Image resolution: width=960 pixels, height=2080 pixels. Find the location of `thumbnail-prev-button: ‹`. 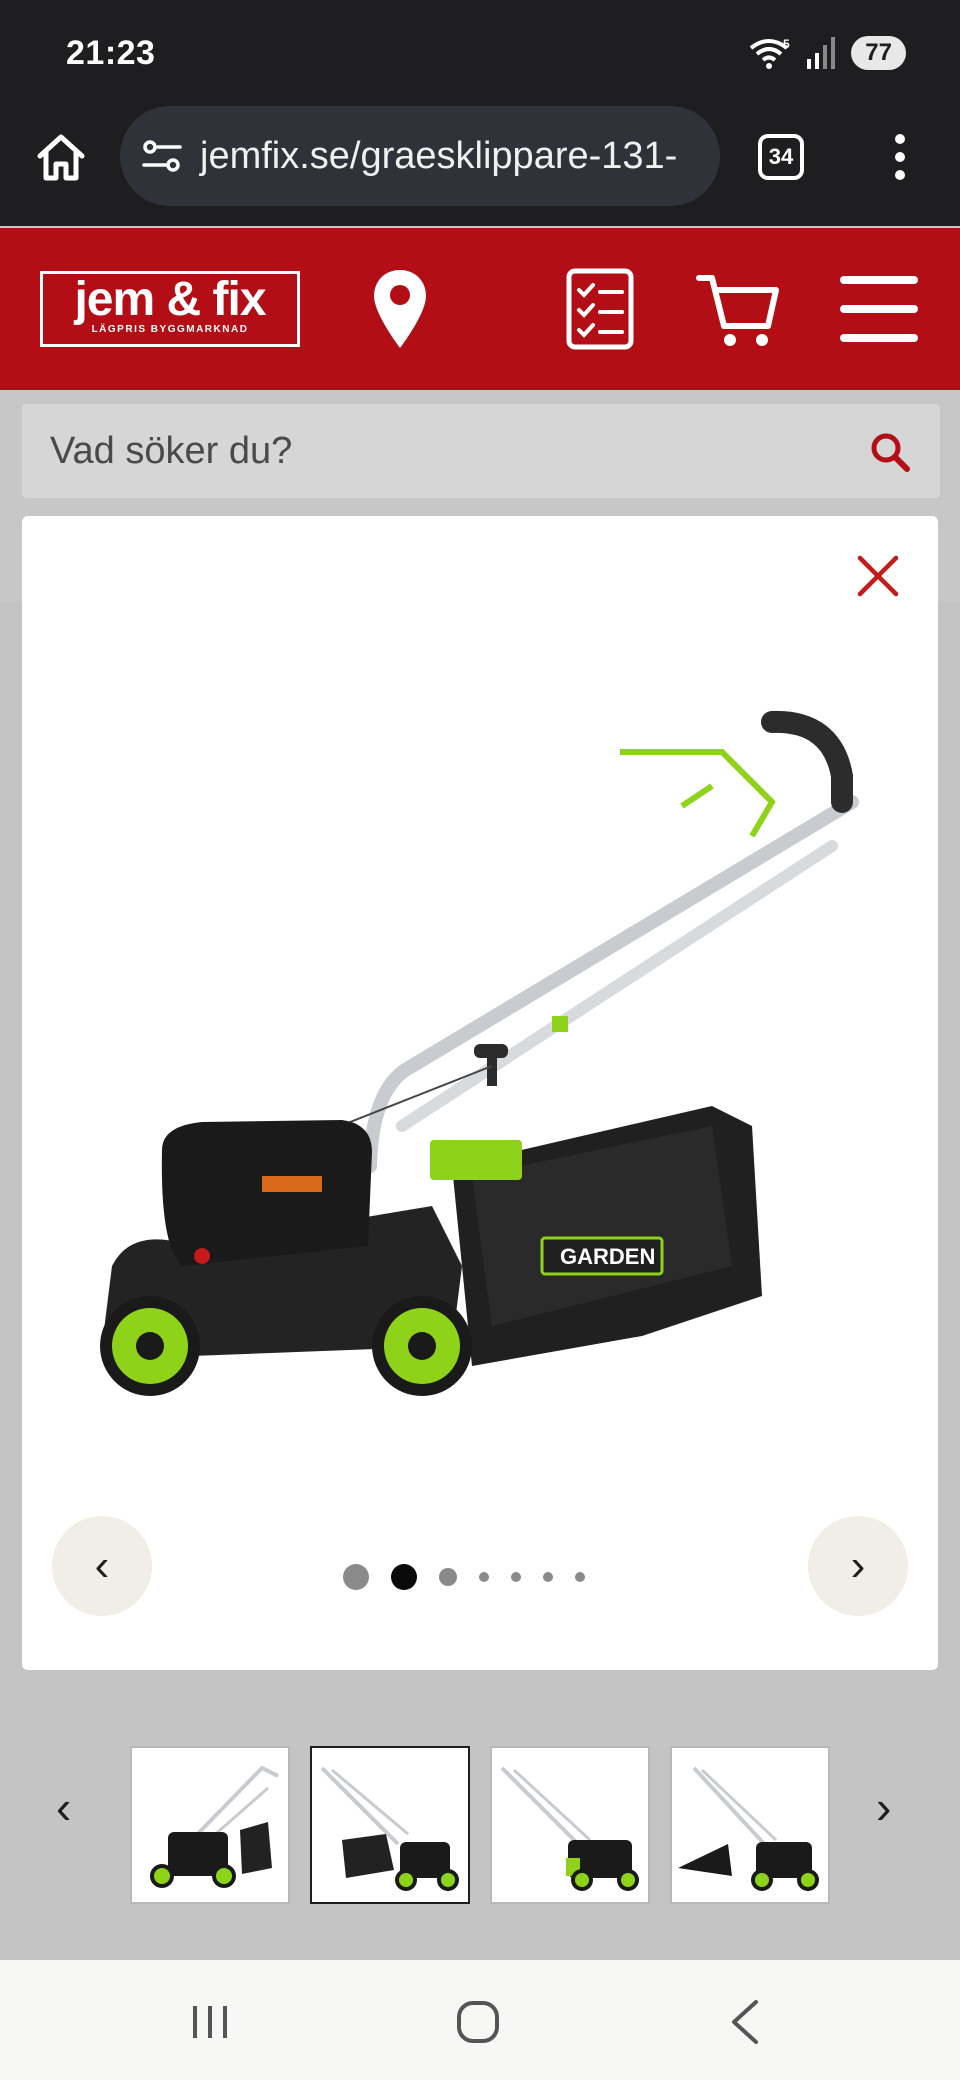

thumbnail-prev-button: ‹ is located at coordinates (63, 1807).